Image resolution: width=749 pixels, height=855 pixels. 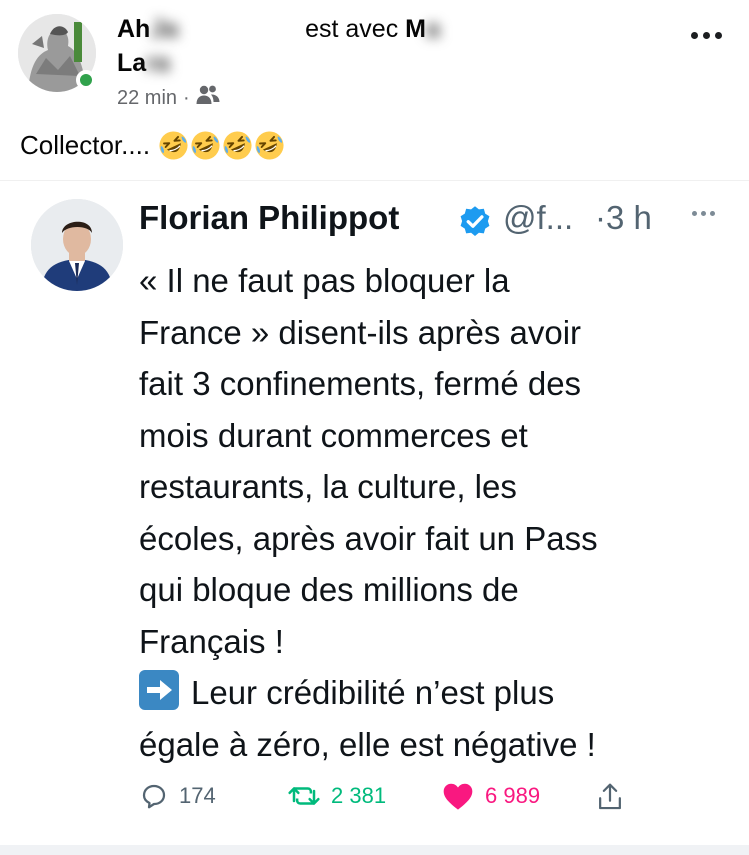 What do you see at coordinates (623, 218) in the screenshot?
I see `tweet-time: ·3 h` at bounding box center [623, 218].